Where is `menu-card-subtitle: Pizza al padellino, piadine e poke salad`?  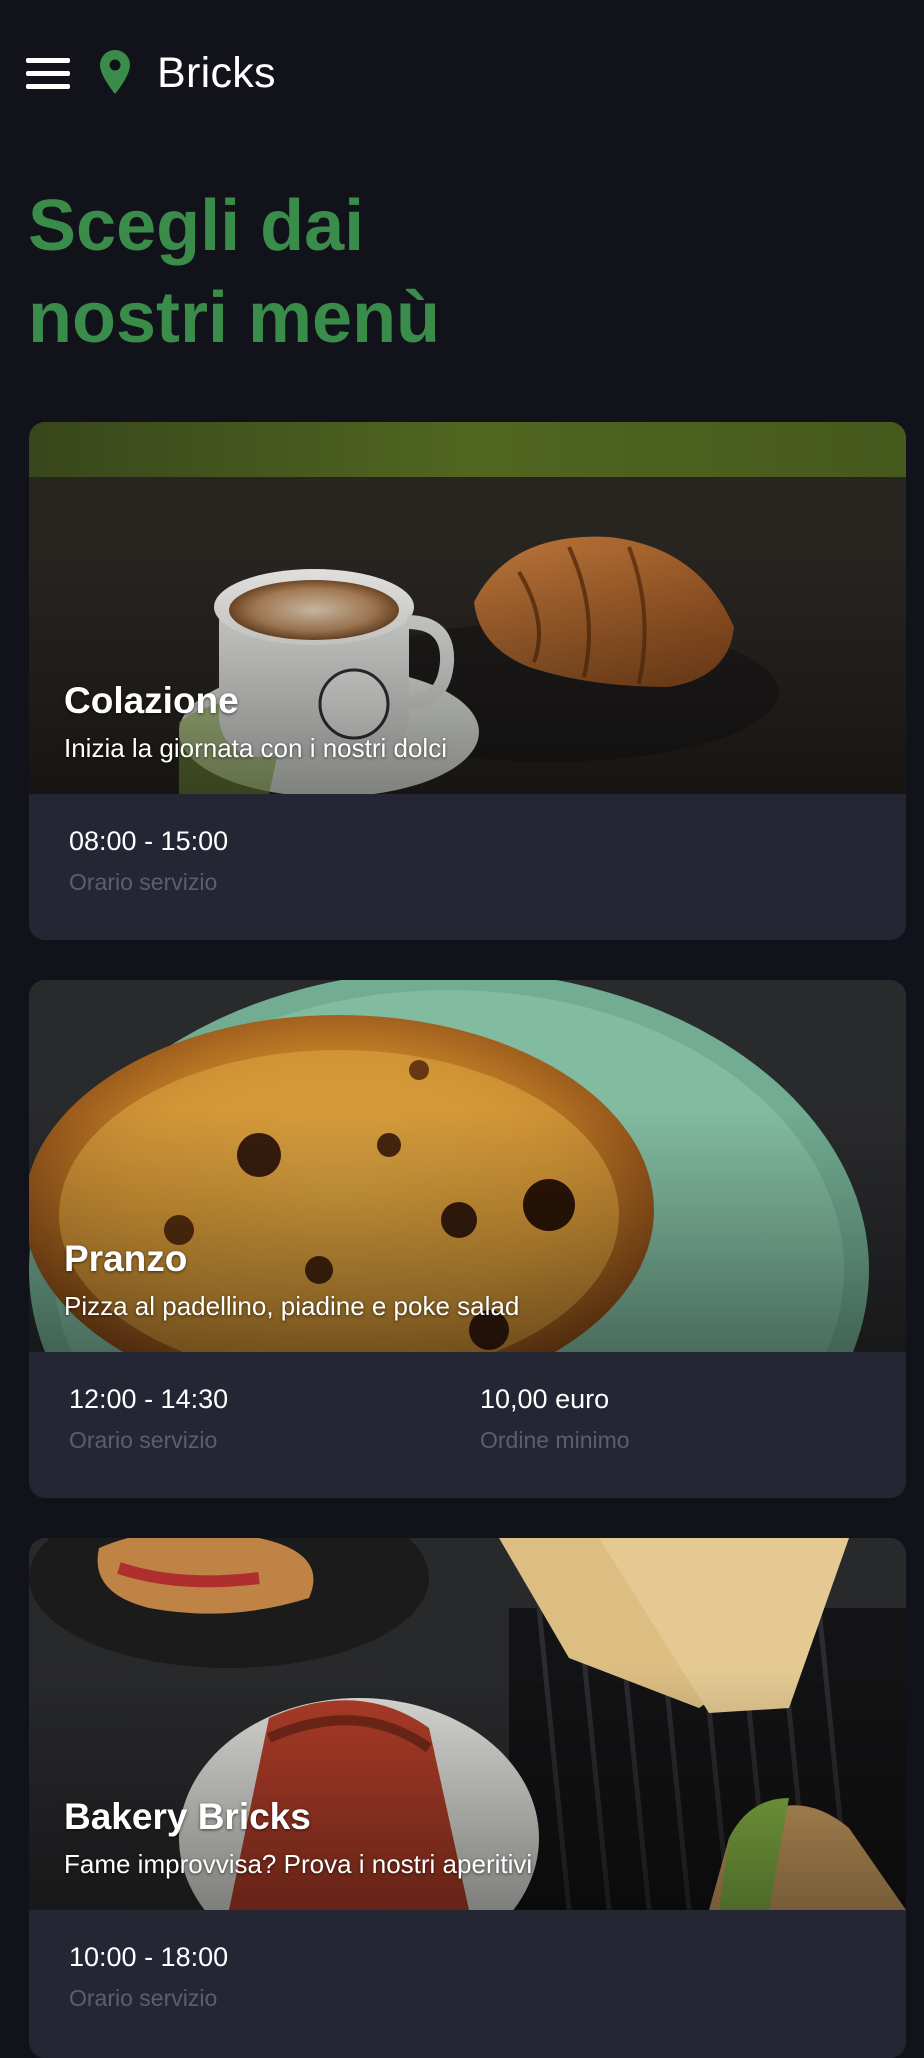 menu-card-subtitle: Pizza al padellino, piadine e poke salad is located at coordinates (292, 1306).